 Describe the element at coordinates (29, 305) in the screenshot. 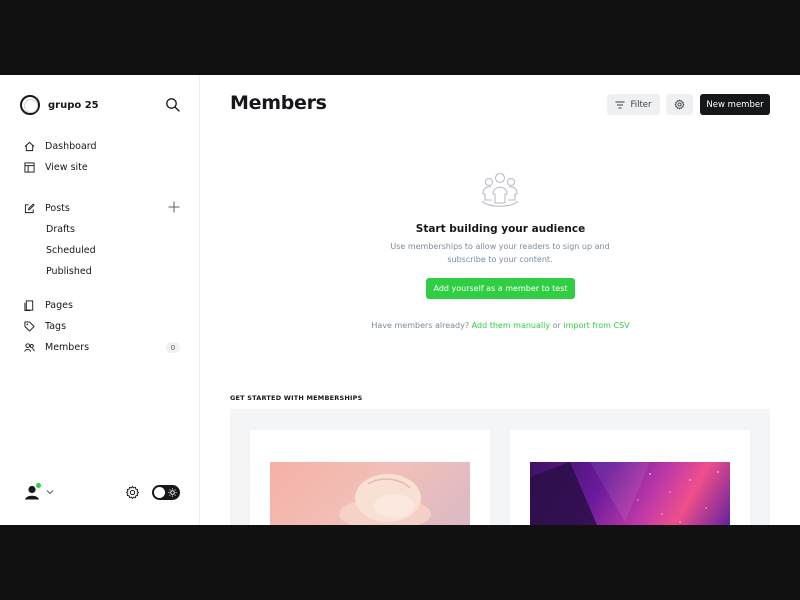

I see `pages-icon` at that location.